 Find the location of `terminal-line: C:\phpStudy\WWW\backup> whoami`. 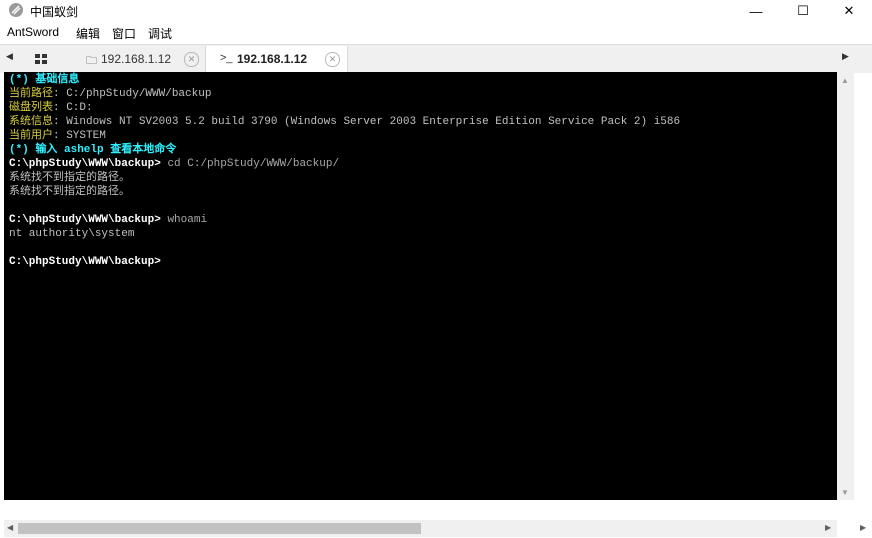

terminal-line: C:\phpStudy\WWW\backup> whoami is located at coordinates (423, 220).